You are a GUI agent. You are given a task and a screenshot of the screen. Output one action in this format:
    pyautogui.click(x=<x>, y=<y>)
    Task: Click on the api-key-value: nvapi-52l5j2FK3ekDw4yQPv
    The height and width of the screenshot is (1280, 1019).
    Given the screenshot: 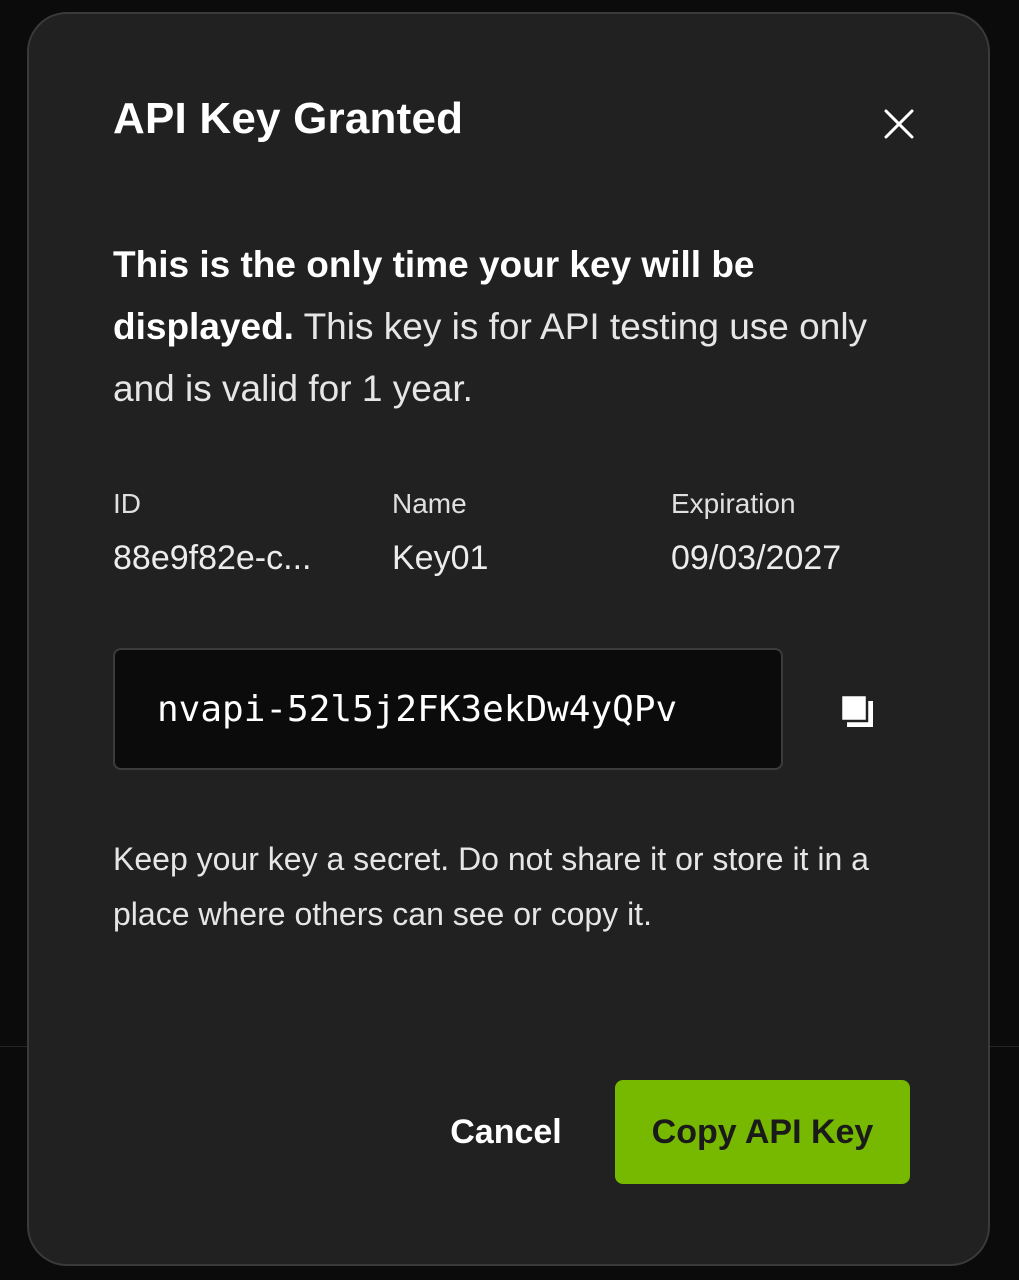 What is the action you would take?
    pyautogui.click(x=449, y=709)
    